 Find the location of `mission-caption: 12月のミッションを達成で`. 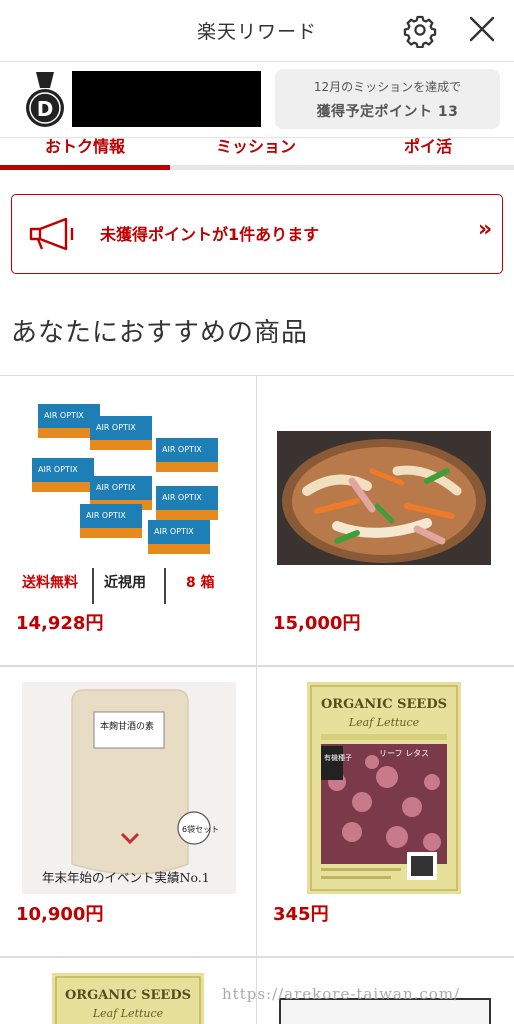

mission-caption: 12月のミッションを達成で is located at coordinates (387, 87).